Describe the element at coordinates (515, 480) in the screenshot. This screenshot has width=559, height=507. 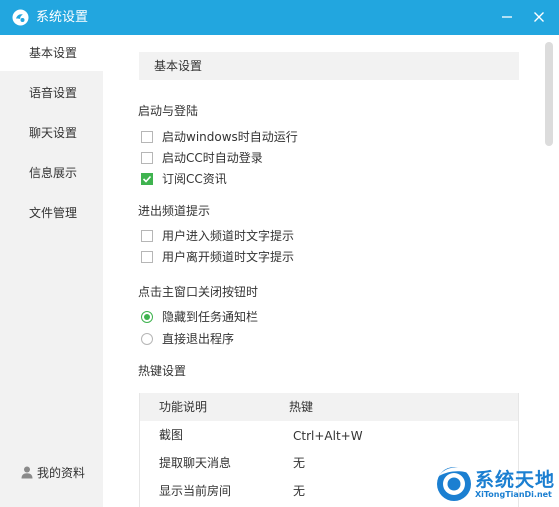
I see `watermark-name: 系统天地` at that location.